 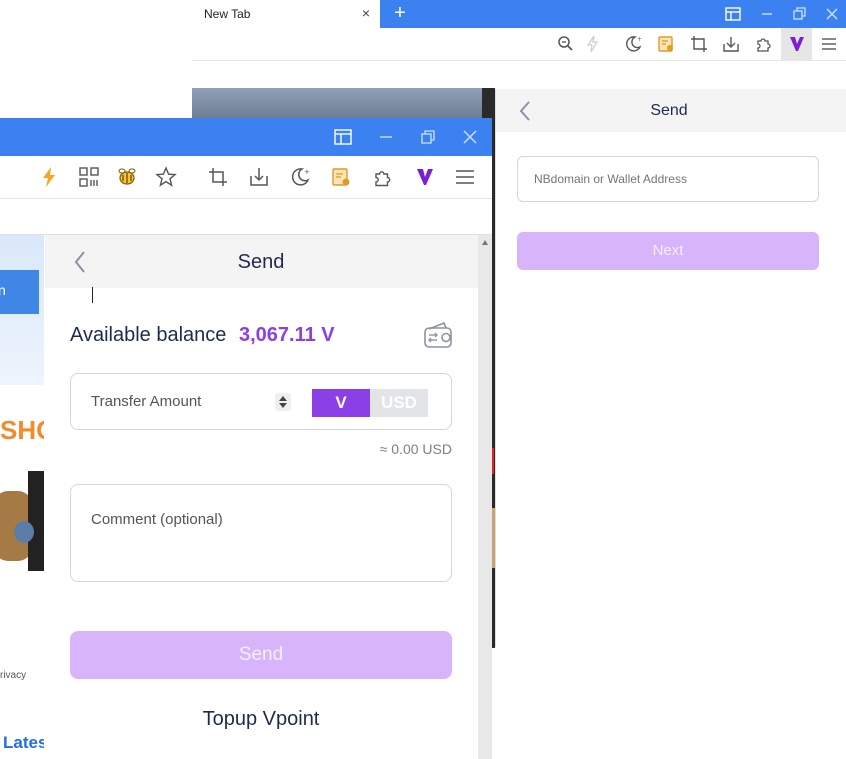 What do you see at coordinates (341, 403) in the screenshot?
I see `currency-v-toggle: V` at bounding box center [341, 403].